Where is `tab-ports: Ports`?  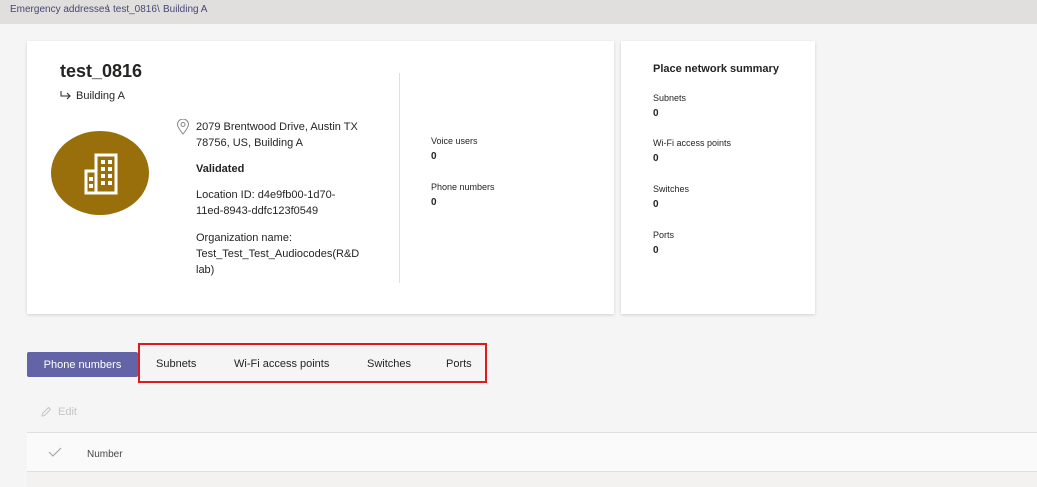
tab-ports: Ports is located at coordinates (459, 364).